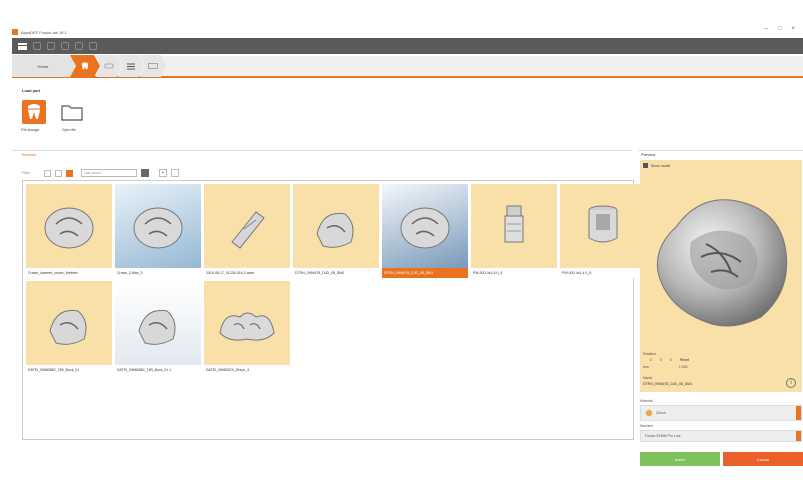  What do you see at coordinates (663, 436) in the screenshot?
I see `machine-value: Fusion 5XMM Pro Line` at bounding box center [663, 436].